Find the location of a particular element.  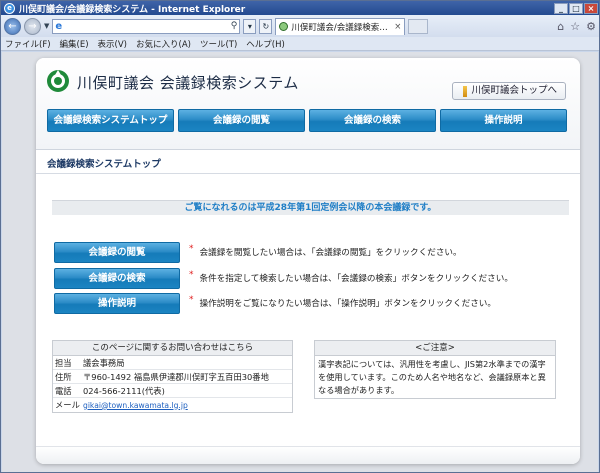

close-tab-icon: × is located at coordinates (397, 27).